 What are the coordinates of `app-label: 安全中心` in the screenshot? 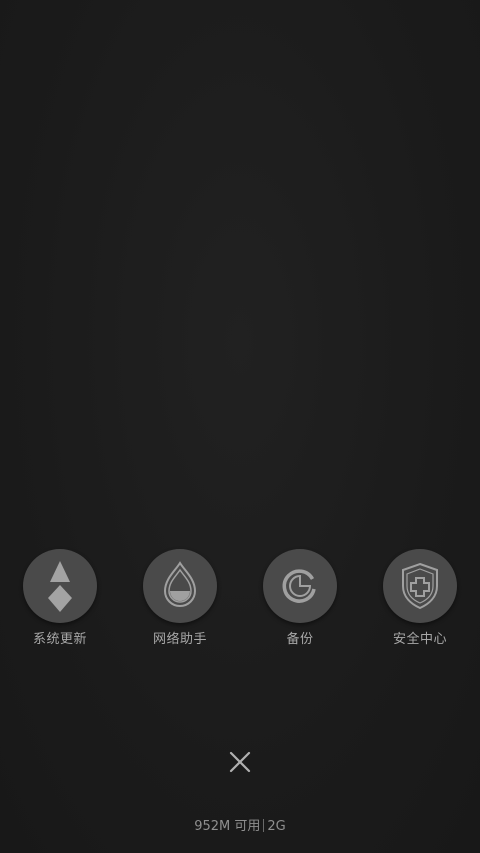 It's located at (419, 639).